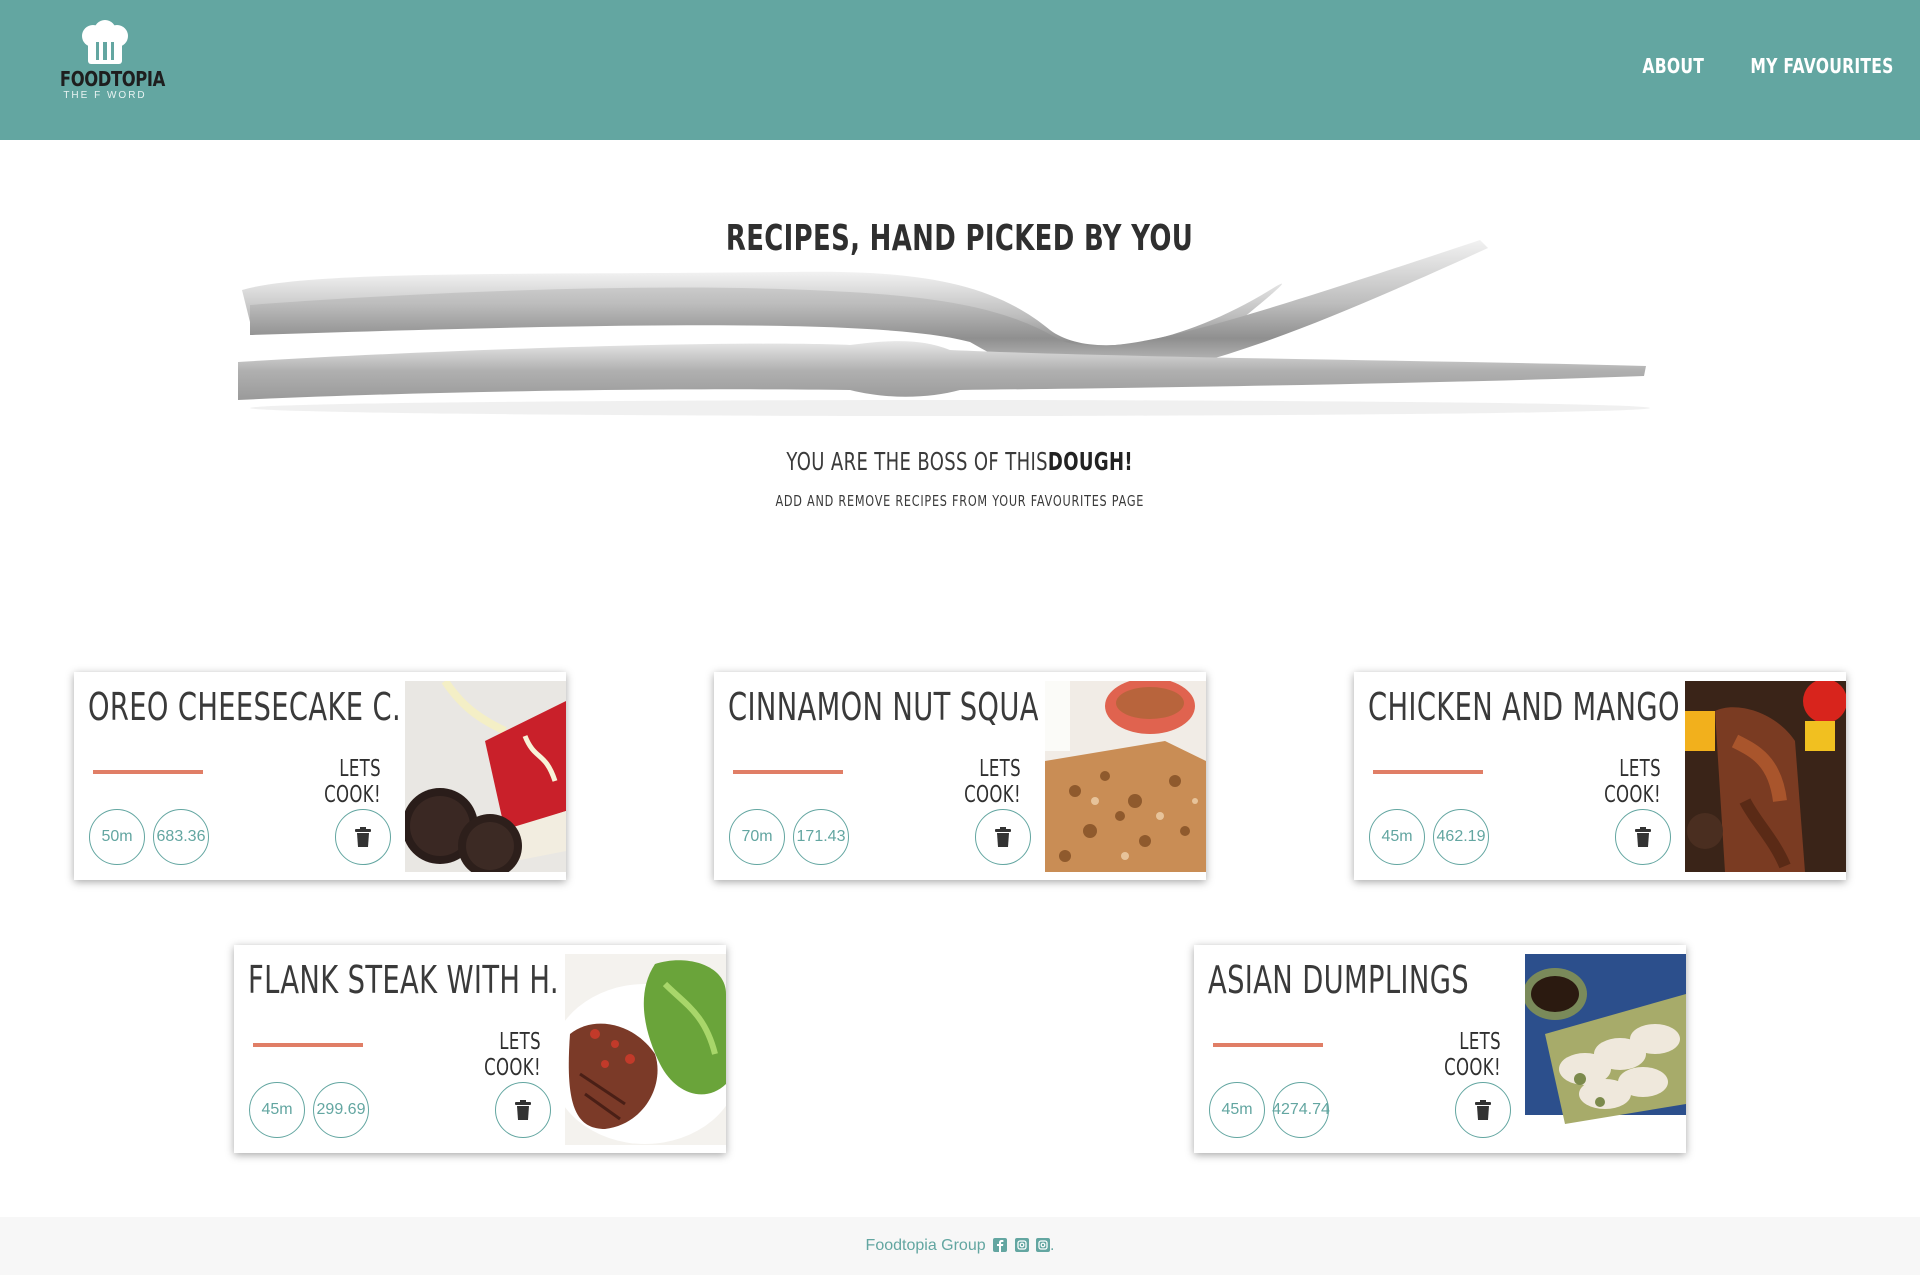 This screenshot has height=1275, width=1920. What do you see at coordinates (112, 79) in the screenshot?
I see `logo-title: FOODTOPIA` at bounding box center [112, 79].